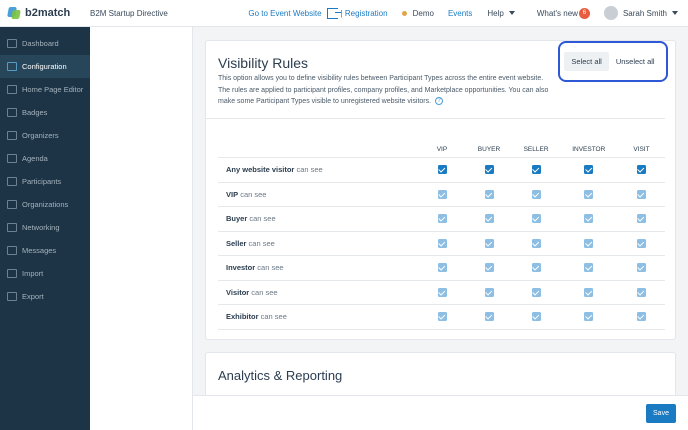 The width and height of the screenshot is (688, 430). Describe the element at coordinates (640, 13) in the screenshot. I see `user-menu: Sarah Smith` at that location.